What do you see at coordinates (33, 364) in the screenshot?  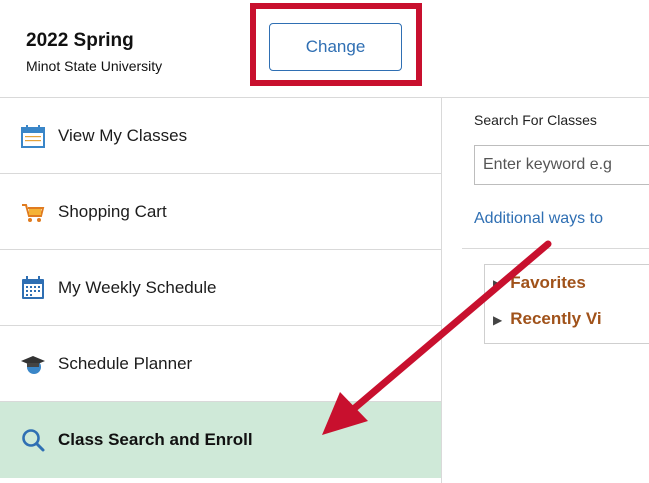 I see `graduation-cap-icon` at bounding box center [33, 364].